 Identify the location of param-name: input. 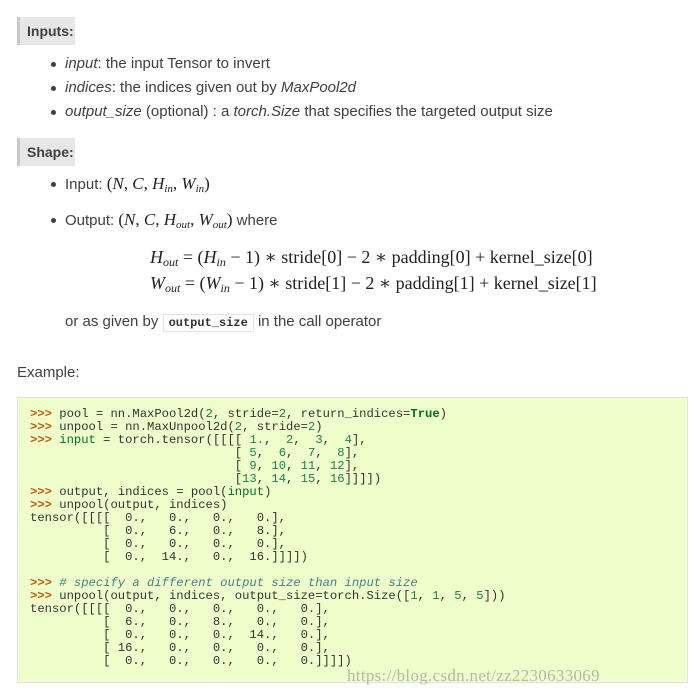
(81, 63).